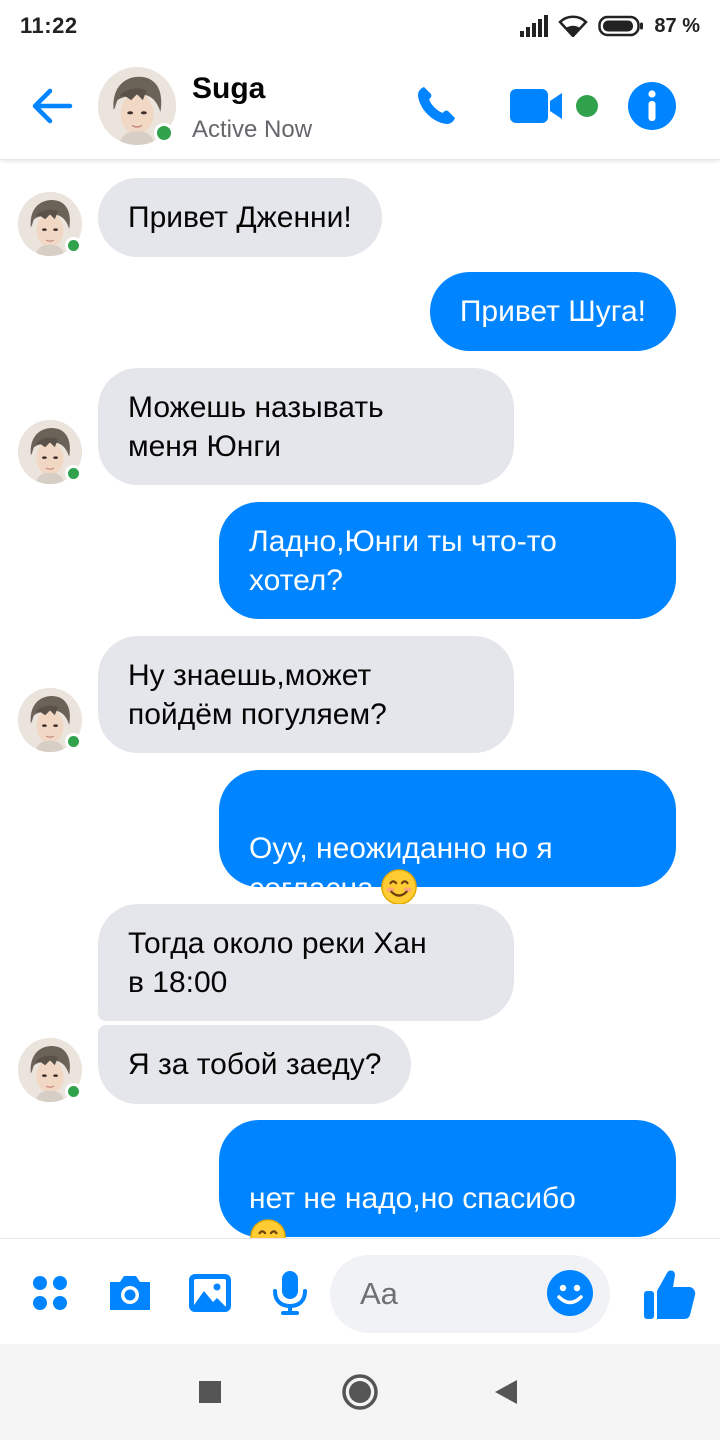 Image resolution: width=720 pixels, height=1440 pixels. Describe the element at coordinates (360, 106) in the screenshot. I see `conversation-header: Suga Active Now` at that location.